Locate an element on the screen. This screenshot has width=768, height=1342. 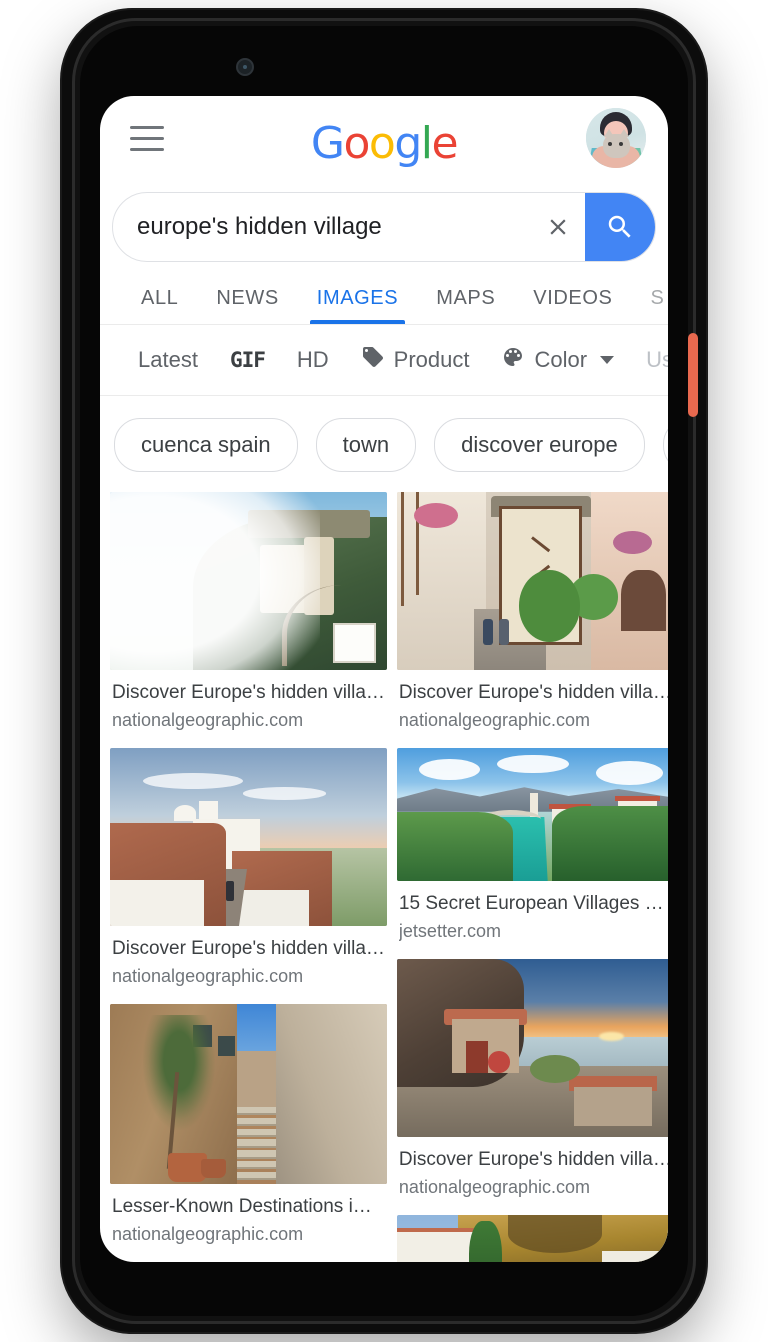
filter-gif-label: GIF is located at coordinates (247, 360).